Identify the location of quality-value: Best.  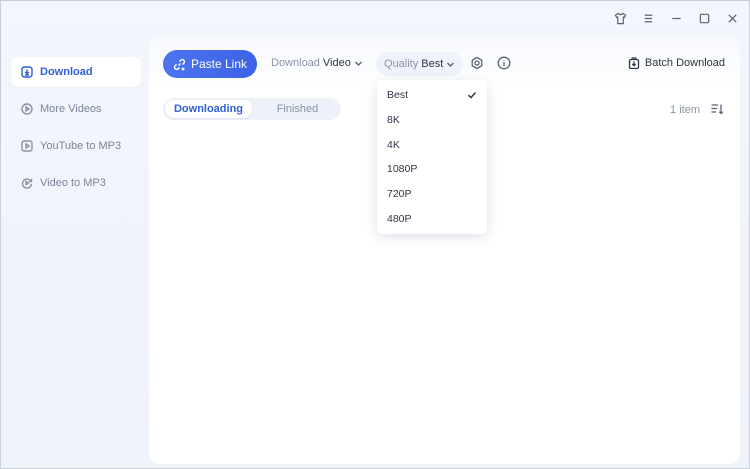
(432, 64).